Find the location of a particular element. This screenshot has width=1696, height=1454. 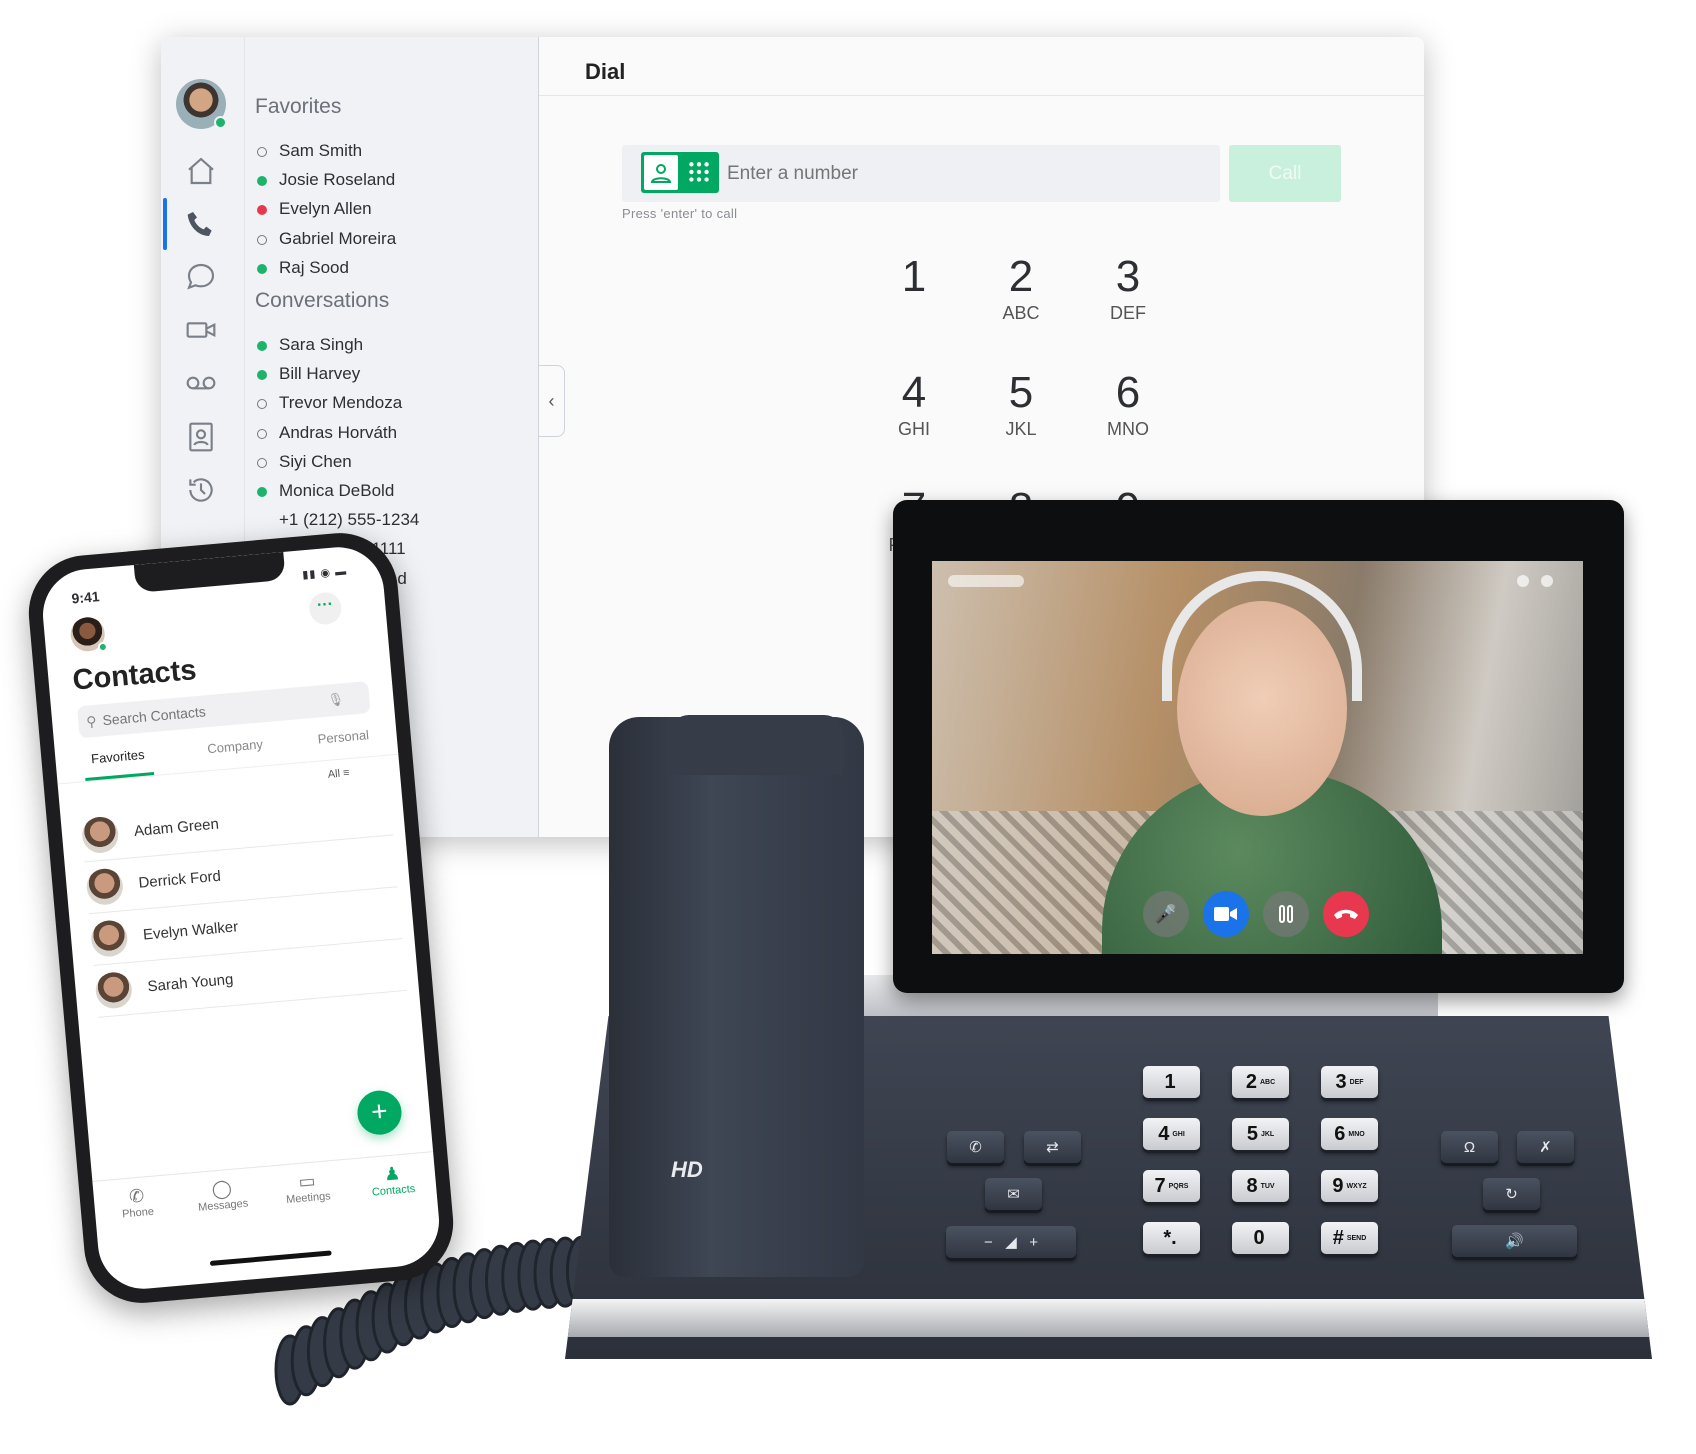

tab-company: Company is located at coordinates (236, 753).